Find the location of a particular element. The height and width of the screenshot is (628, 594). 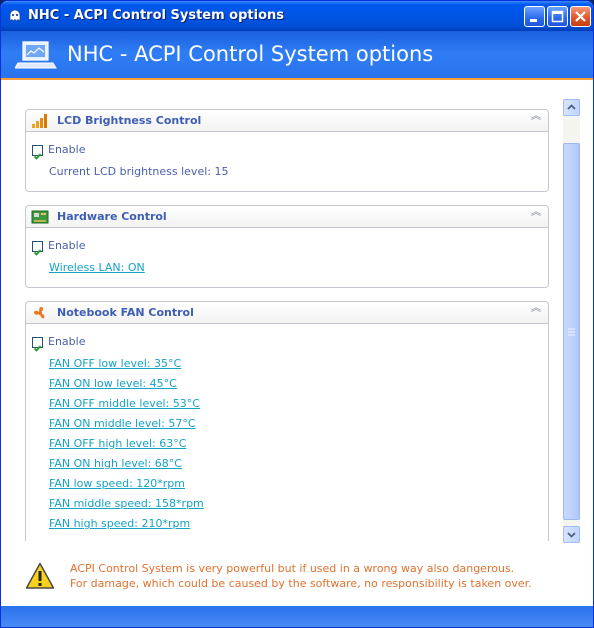

hardware-enable-checkbox is located at coordinates (37, 248).